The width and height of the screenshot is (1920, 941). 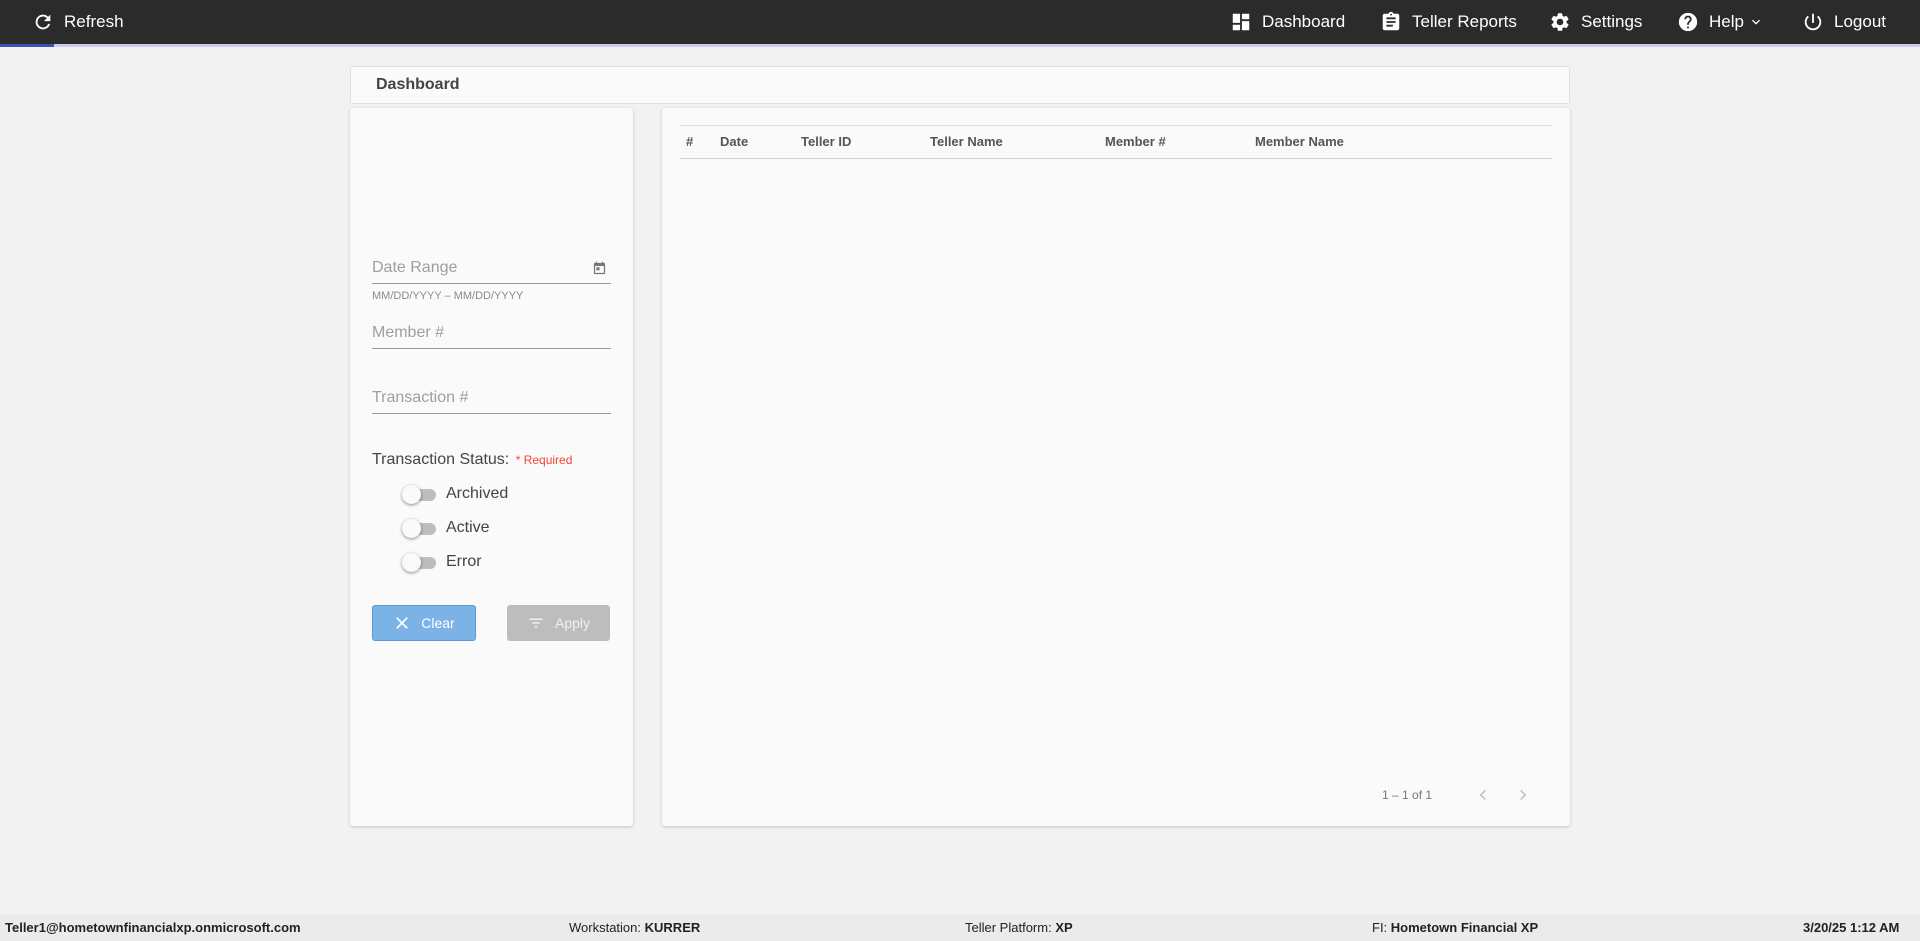 I want to click on fi-value: Hometown Financial XP, so click(x=1464, y=927).